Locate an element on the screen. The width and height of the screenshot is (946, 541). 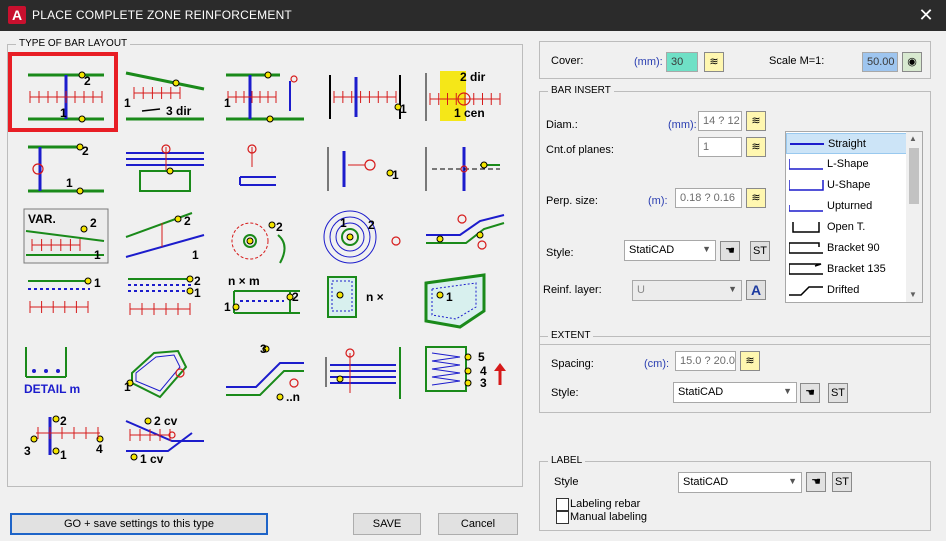
labeling-rebar-checkbox is located at coordinates (562, 504).